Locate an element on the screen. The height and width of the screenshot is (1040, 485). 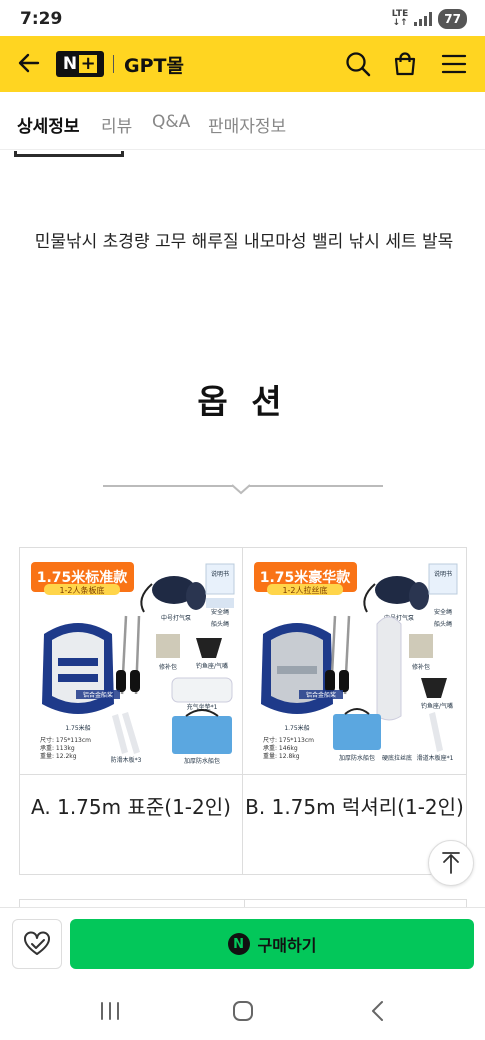
arrow-up-icon is located at coordinates (451, 863).